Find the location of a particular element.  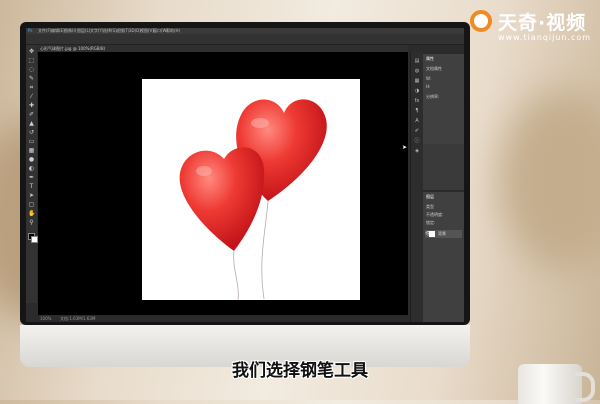

layer-name: 背景 is located at coordinates (442, 233).